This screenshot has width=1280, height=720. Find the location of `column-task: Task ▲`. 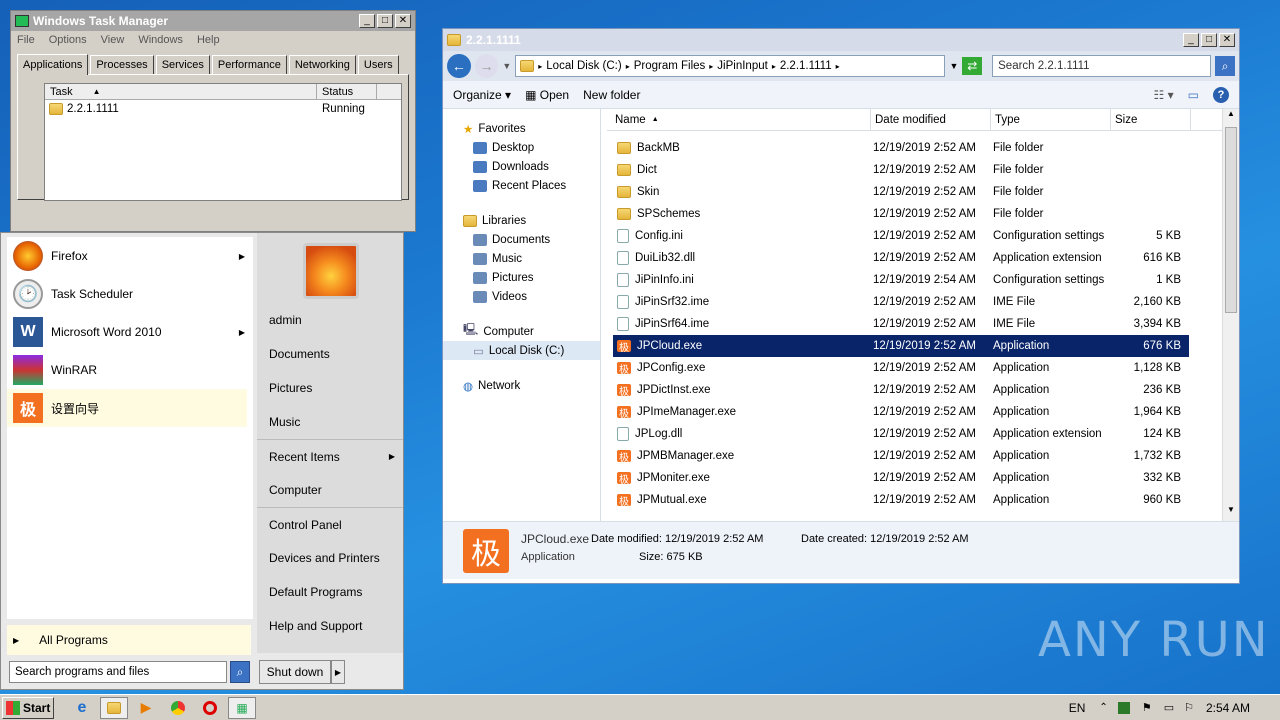

column-task: Task ▲ is located at coordinates (181, 91).